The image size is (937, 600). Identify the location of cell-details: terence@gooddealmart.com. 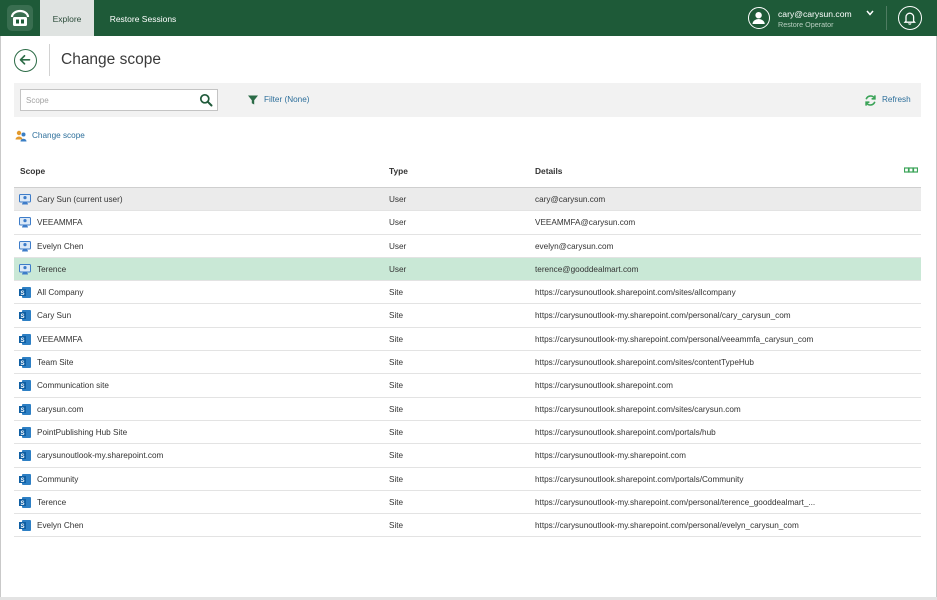
(587, 269).